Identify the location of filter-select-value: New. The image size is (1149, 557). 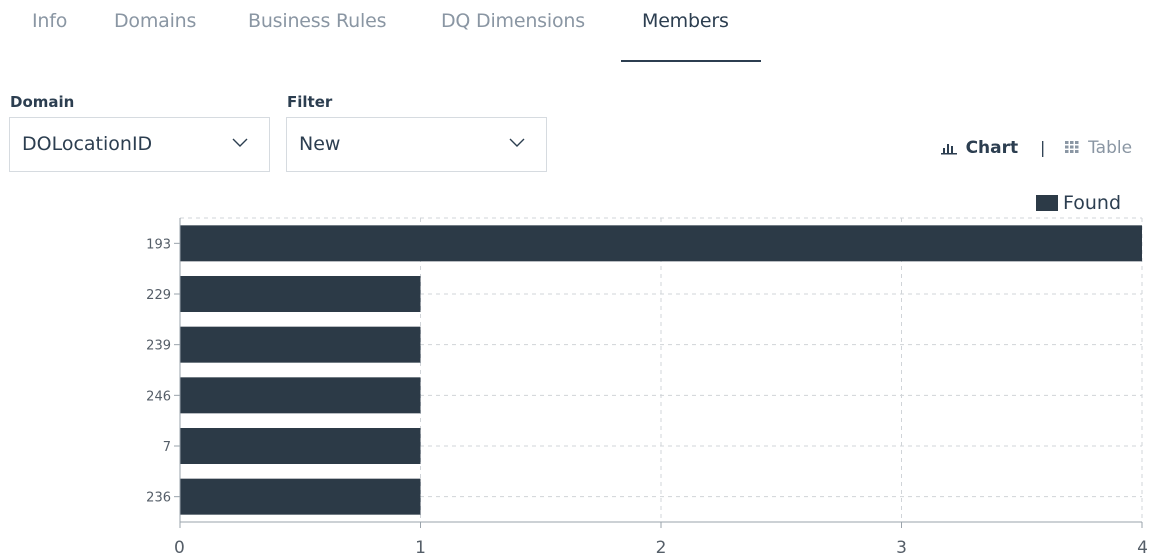
(320, 144).